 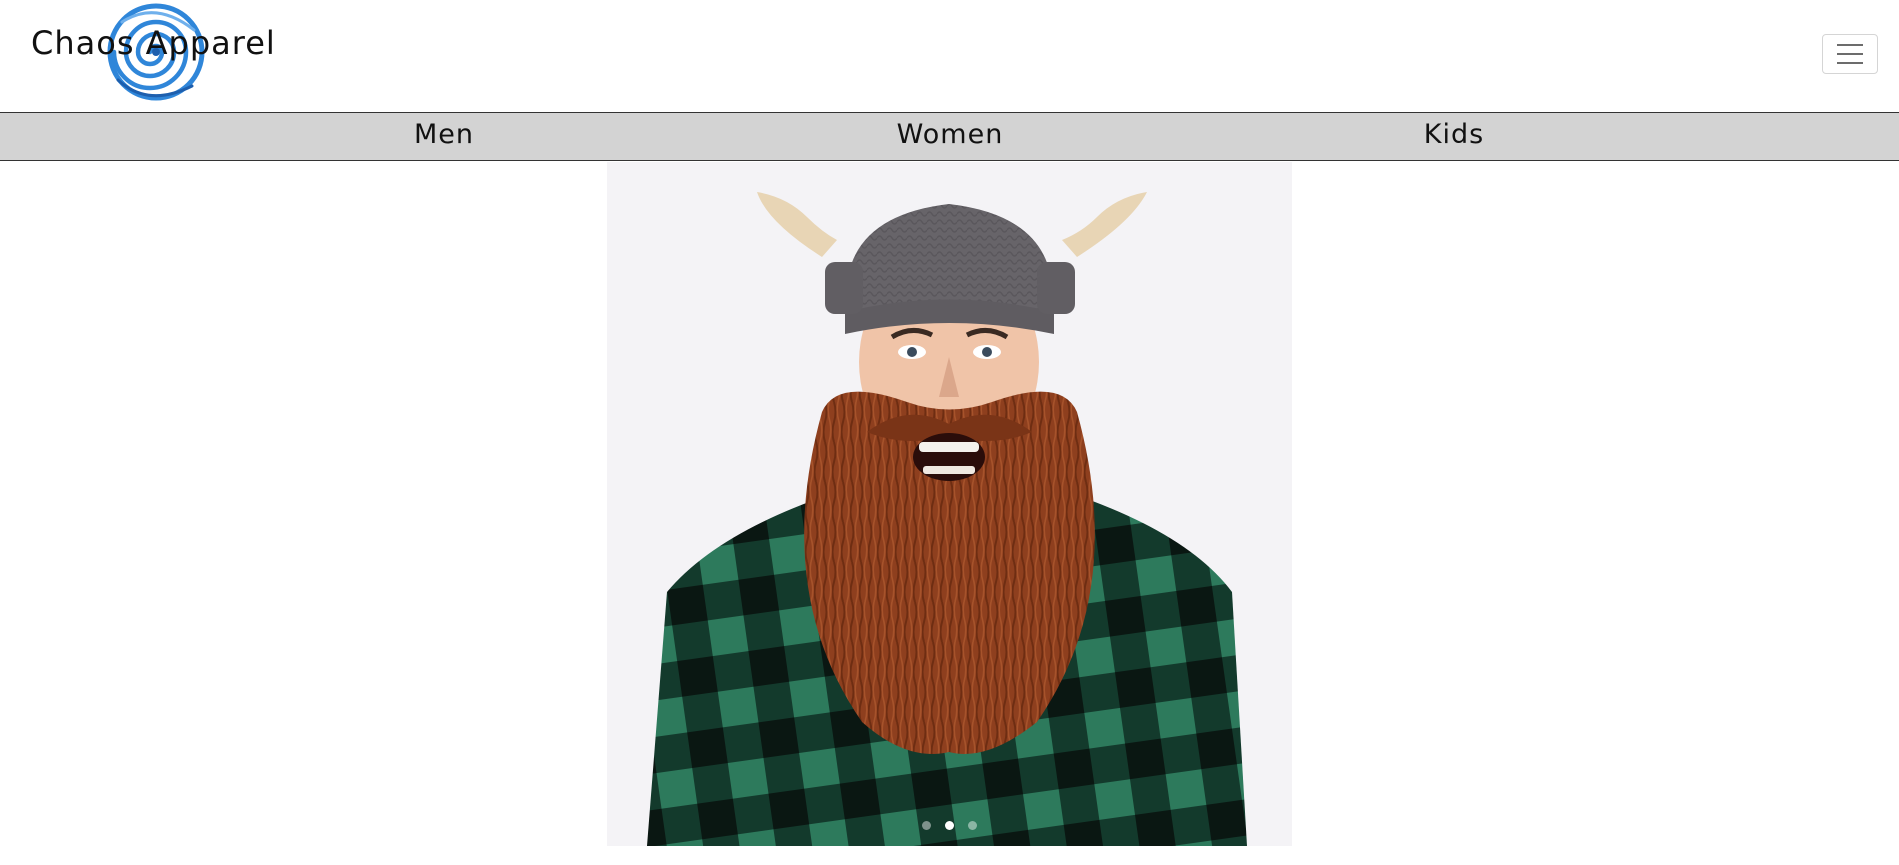 I want to click on nav-item-men: Men, so click(x=444, y=134).